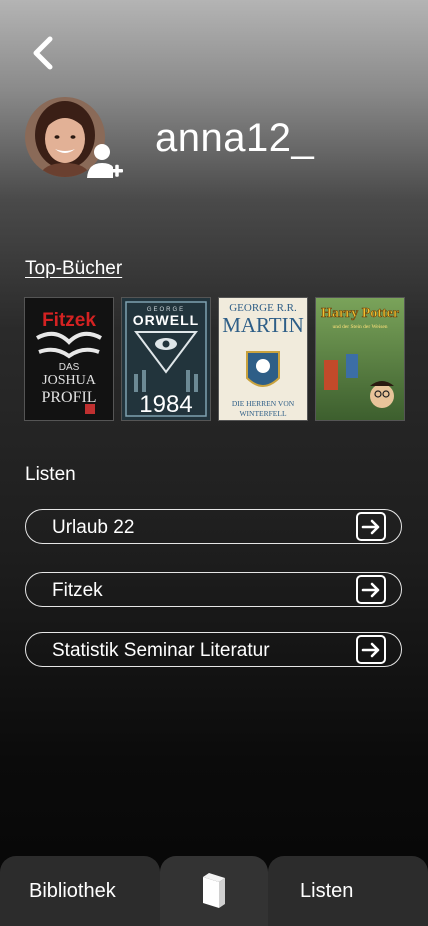  Describe the element at coordinates (262, 413) in the screenshot. I see `book-3-title-b: WINTERFELL` at that location.